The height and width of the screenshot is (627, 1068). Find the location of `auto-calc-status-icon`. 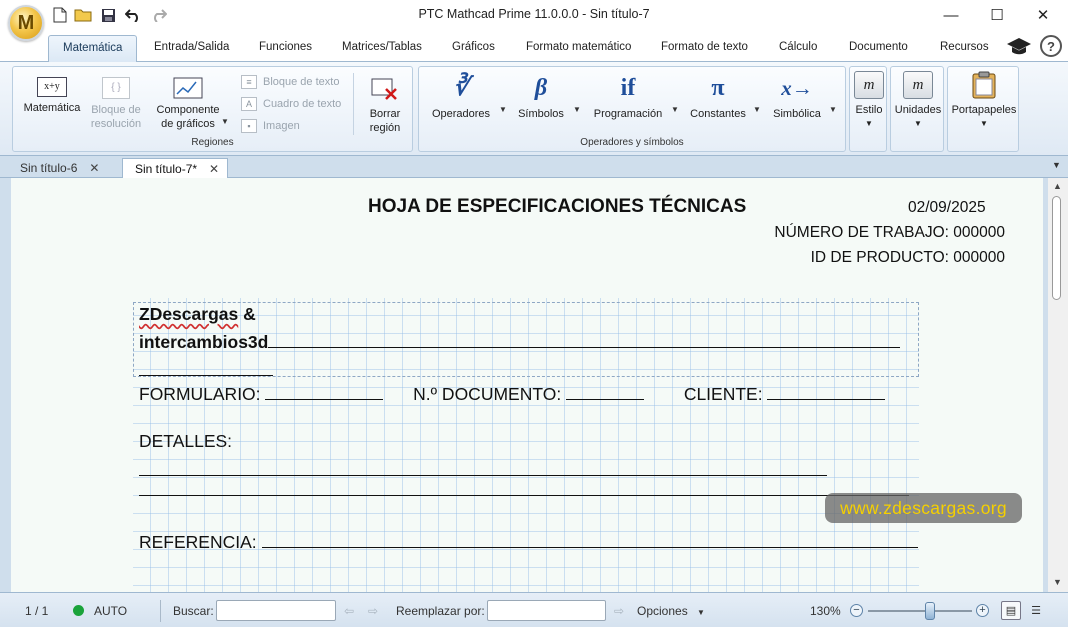

auto-calc-status-icon is located at coordinates (78, 610).